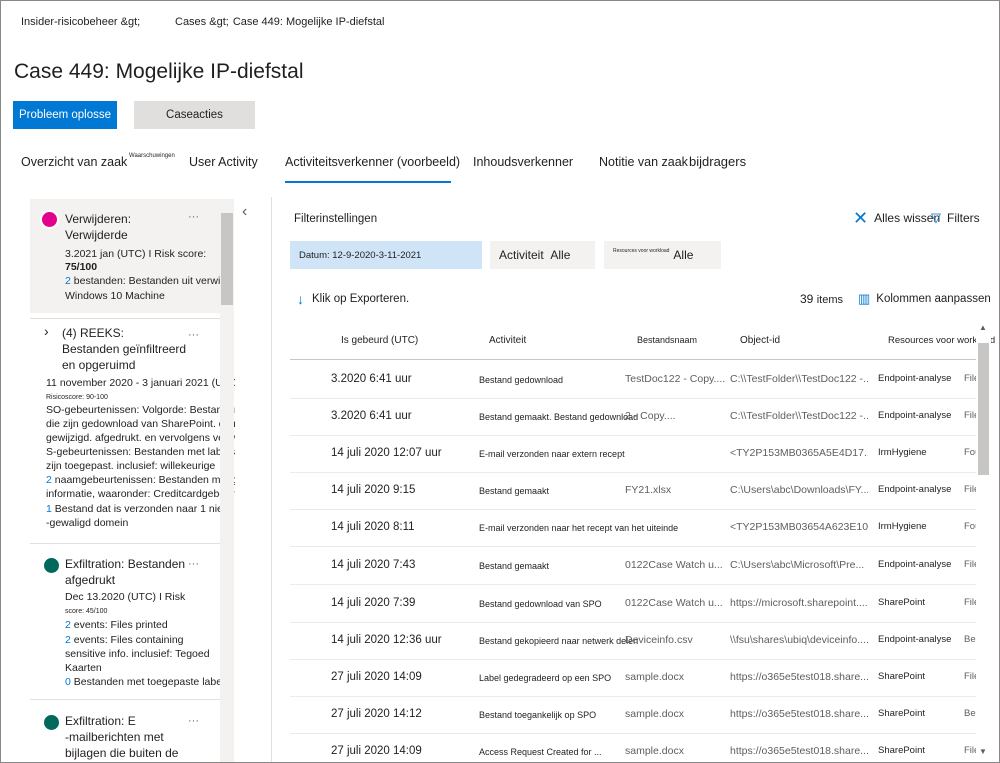 This screenshot has height=763, width=1000. Describe the element at coordinates (136, 509) in the screenshot. I see `card-sequence-line: 1 Bestand dat is verzonden naar 1 niet` at that location.